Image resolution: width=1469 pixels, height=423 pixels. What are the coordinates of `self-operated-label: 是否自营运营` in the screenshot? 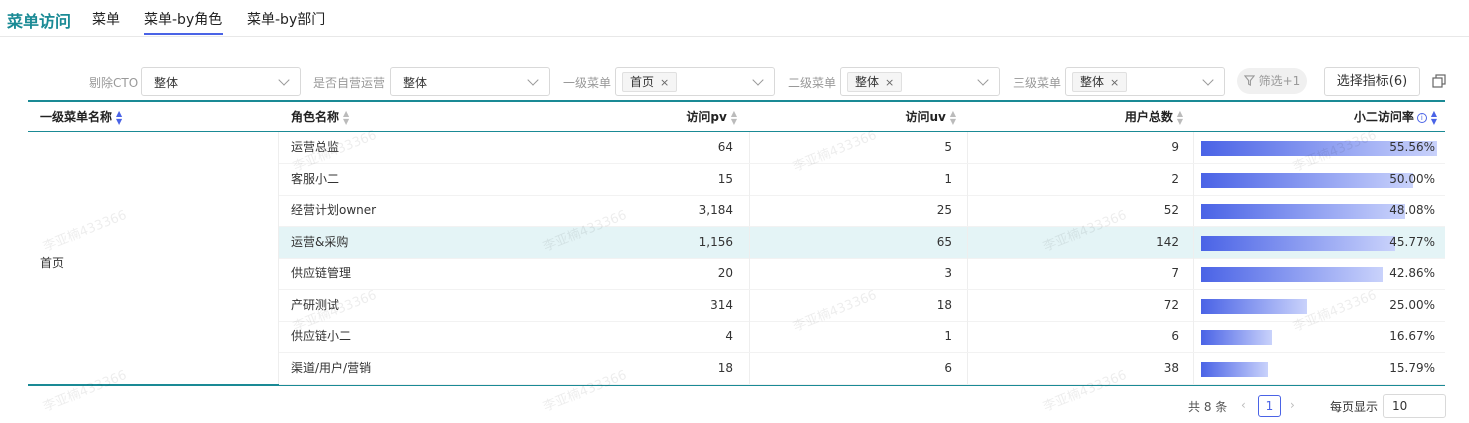 It's located at (349, 83).